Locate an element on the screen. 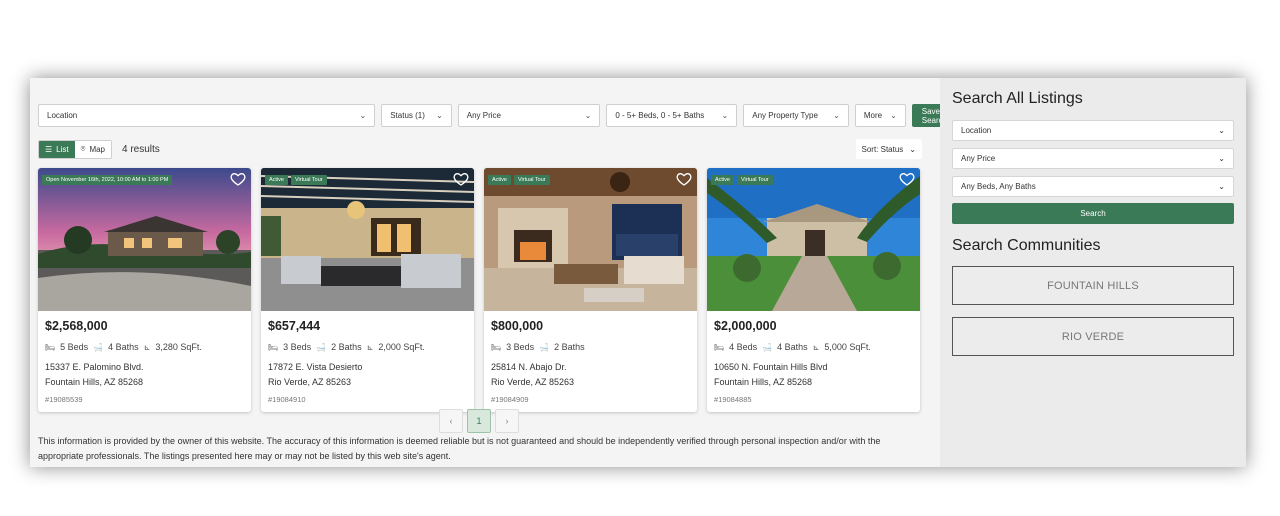  community-fountain-hills-button: FOUNTAIN HILLS is located at coordinates (1093, 285).